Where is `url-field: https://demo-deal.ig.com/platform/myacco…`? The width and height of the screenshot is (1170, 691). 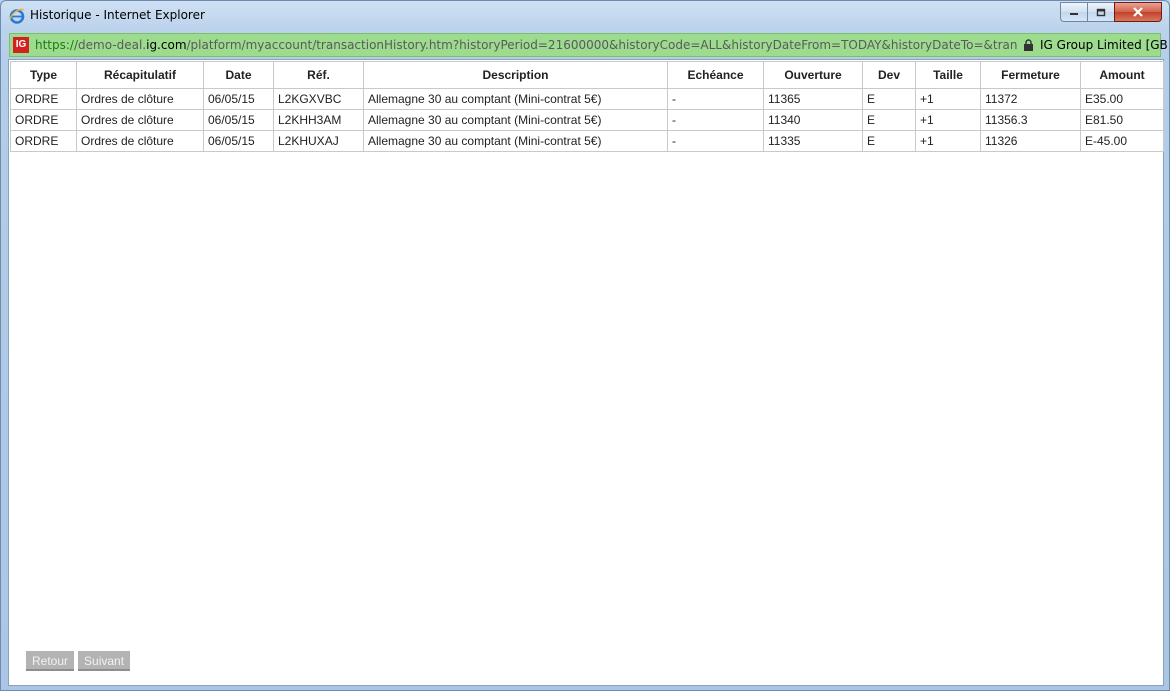
url-field: https://demo-deal.ig.com/platform/myacco… is located at coordinates (526, 45).